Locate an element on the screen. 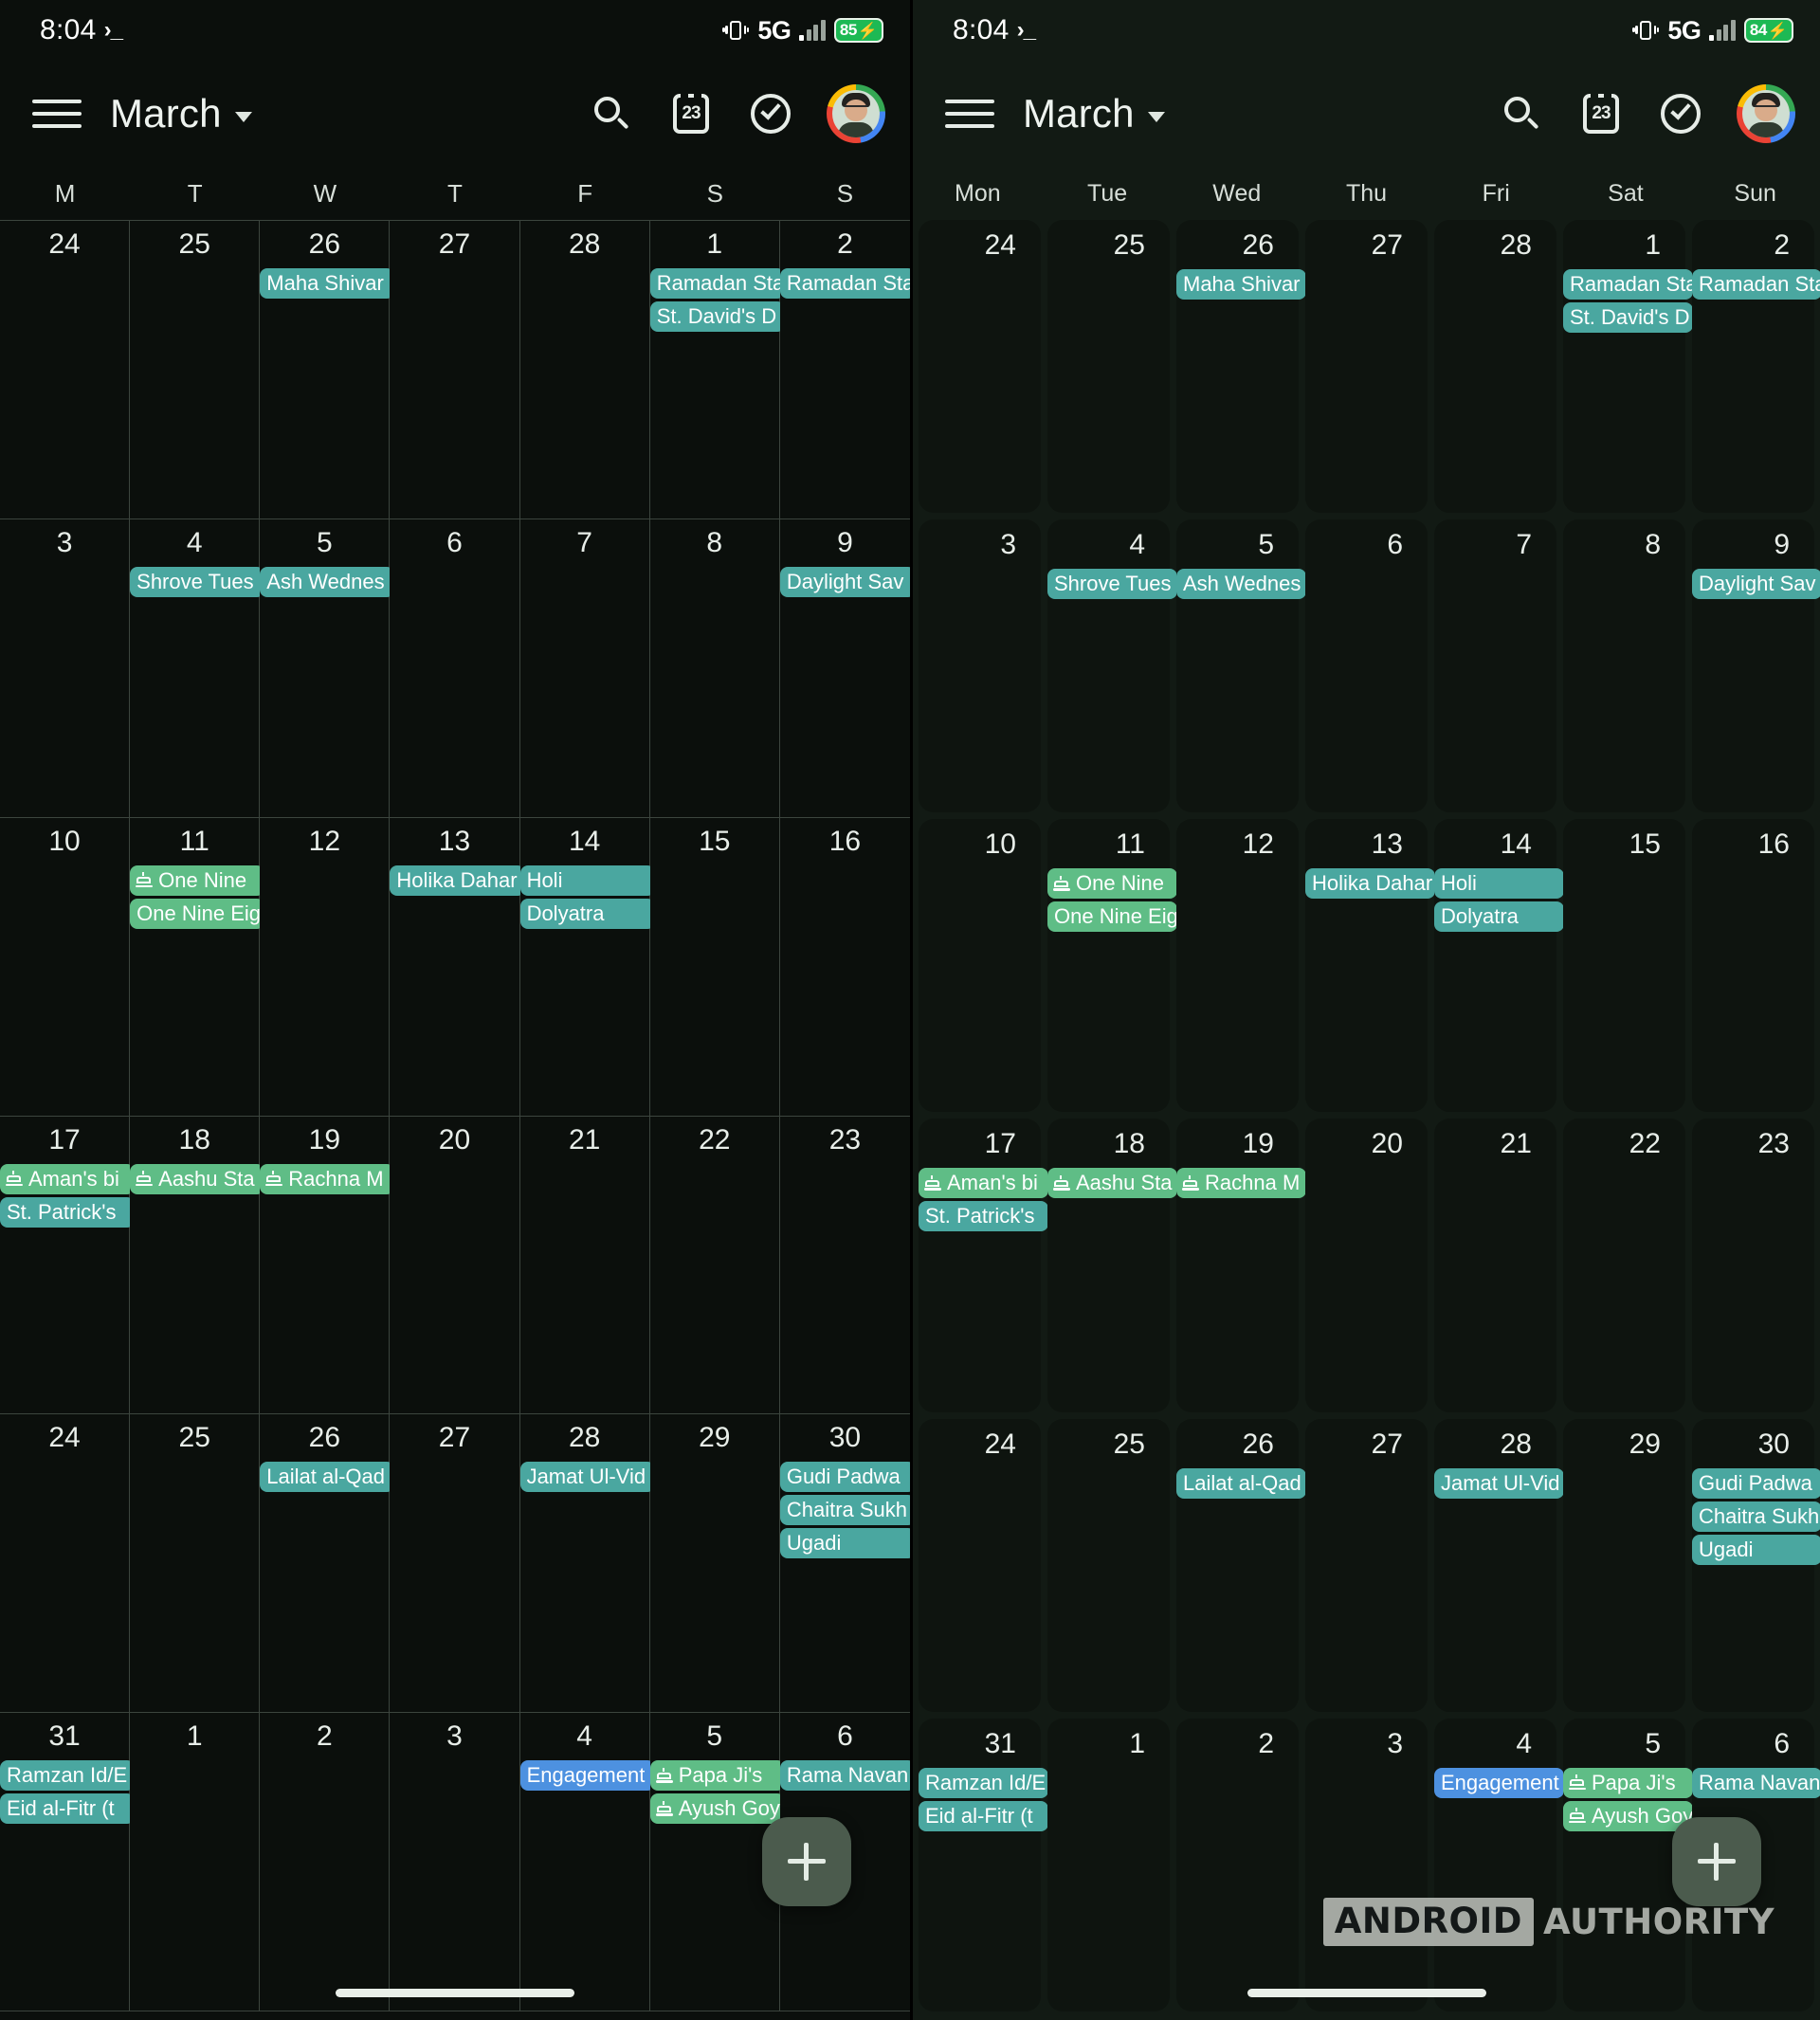 The height and width of the screenshot is (2020, 1820). event-chip: Ash Wednes is located at coordinates (1241, 584).